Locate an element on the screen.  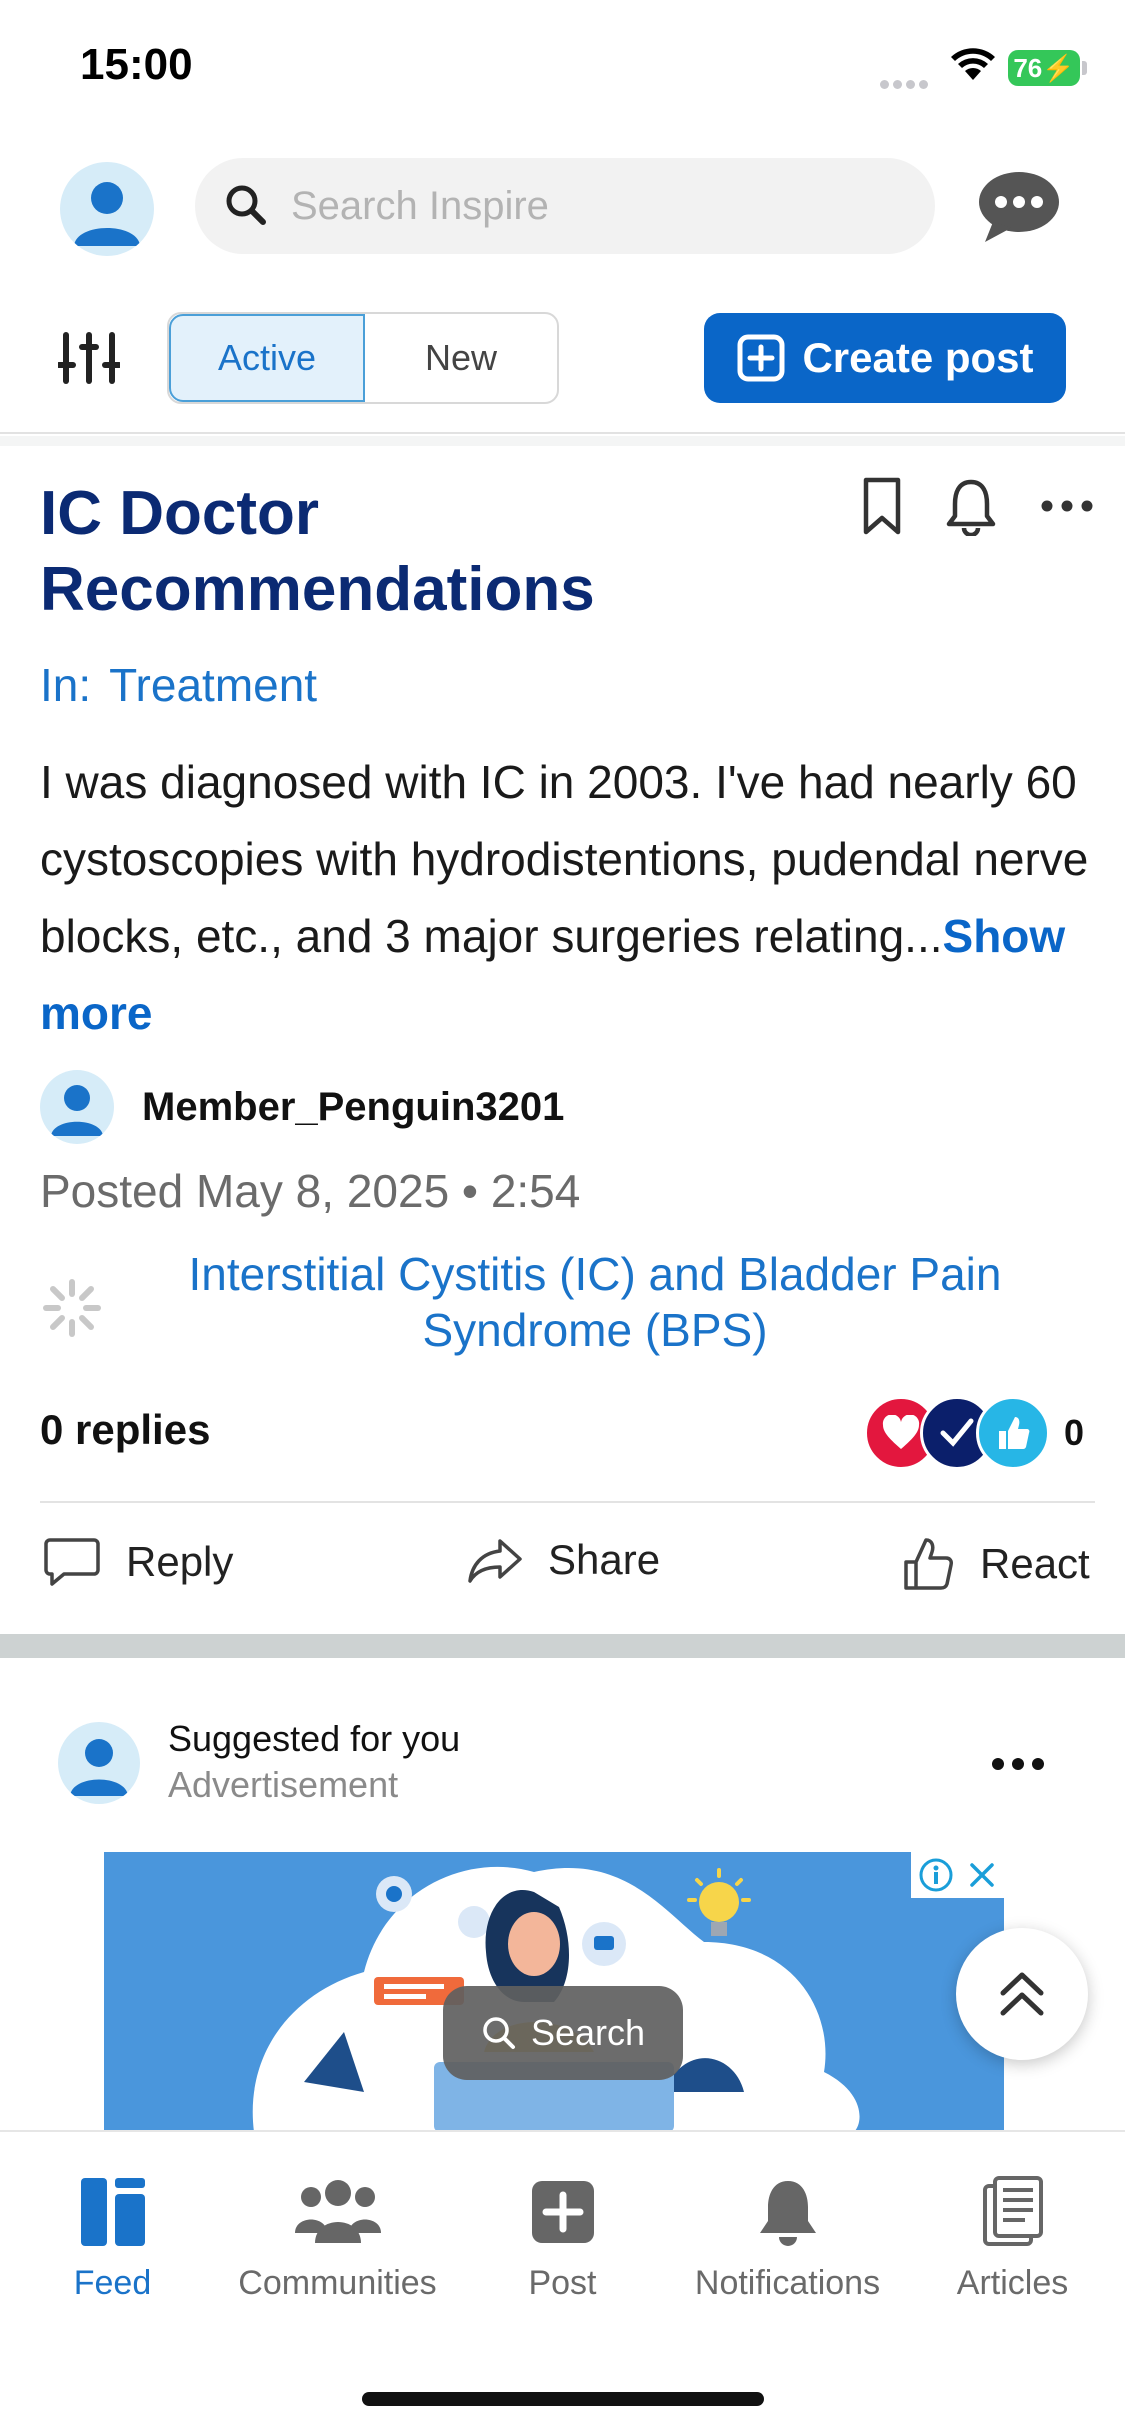
share-button: Share is located at coordinates (564, 1560).